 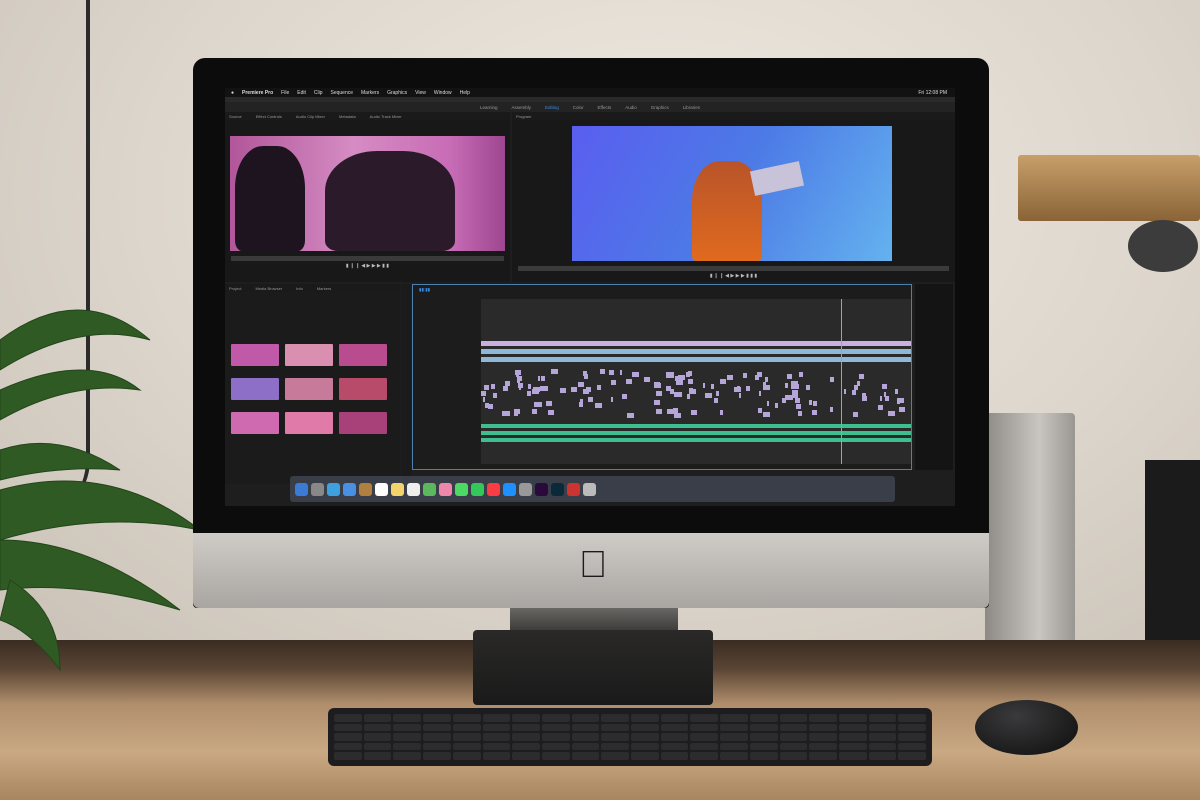 I want to click on menu-view: View, so click(x=420, y=93).